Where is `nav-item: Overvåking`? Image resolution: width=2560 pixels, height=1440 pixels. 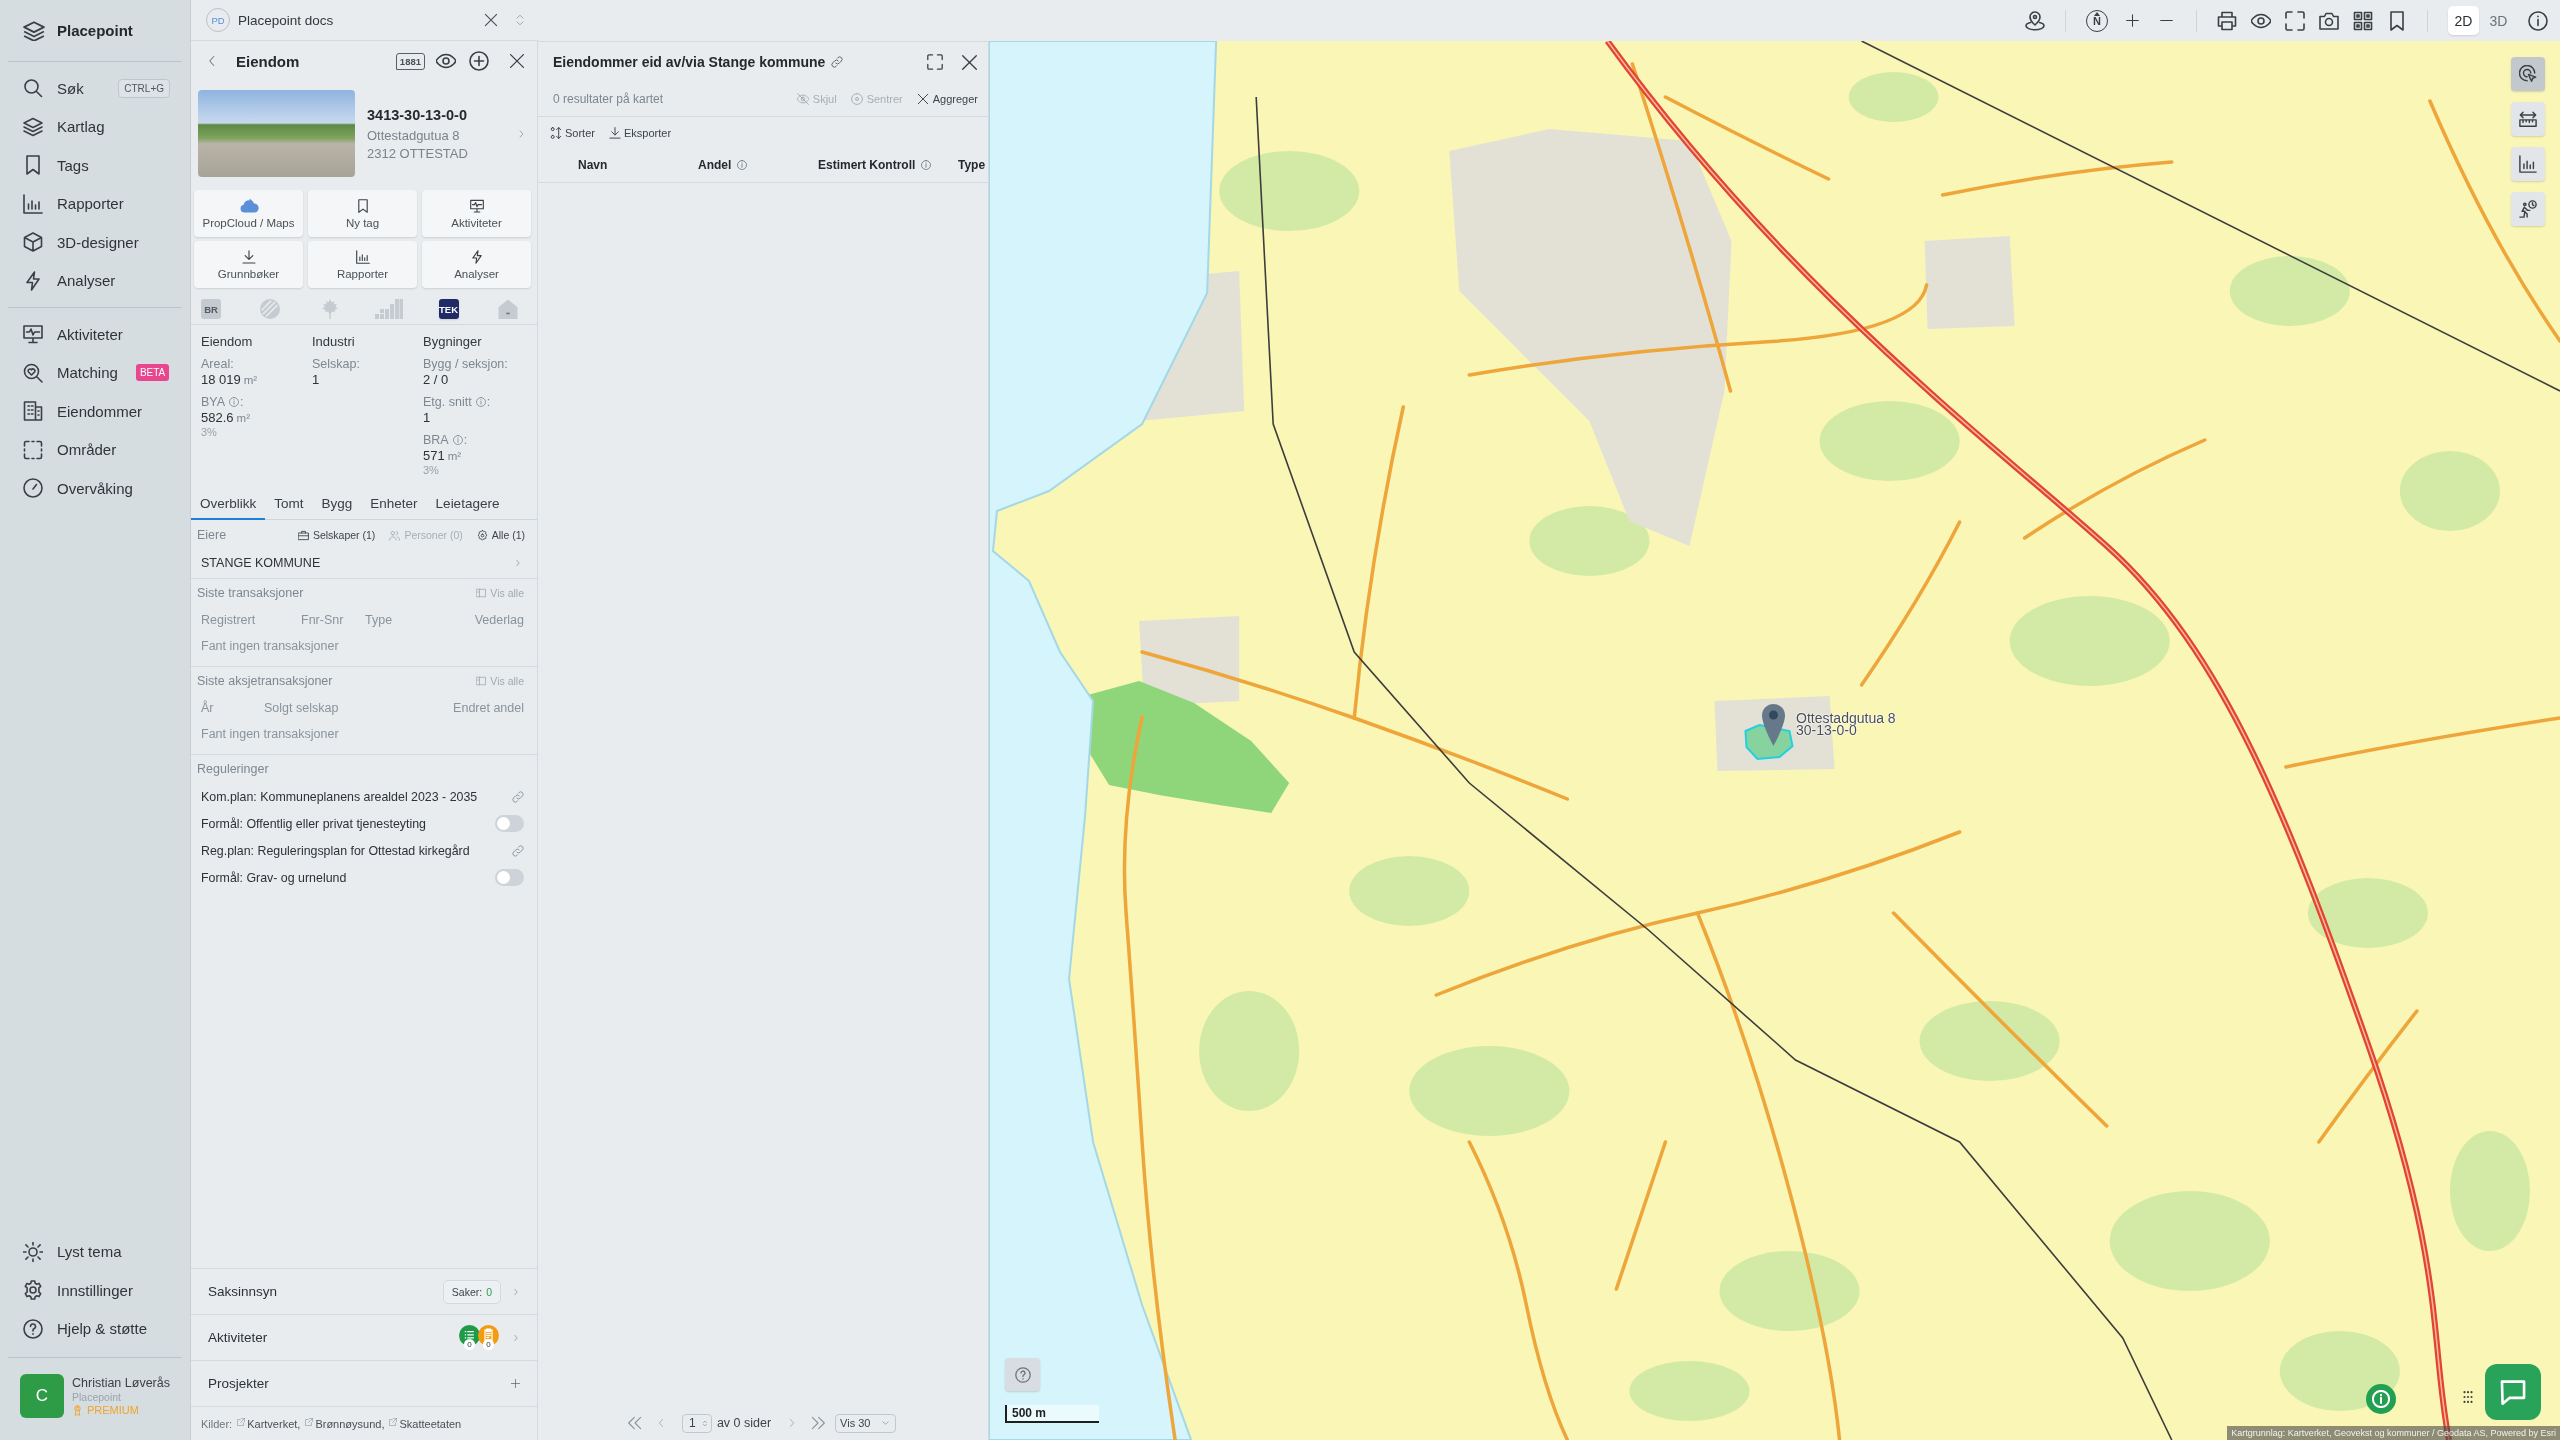
nav-item: Overvåking is located at coordinates (78, 488).